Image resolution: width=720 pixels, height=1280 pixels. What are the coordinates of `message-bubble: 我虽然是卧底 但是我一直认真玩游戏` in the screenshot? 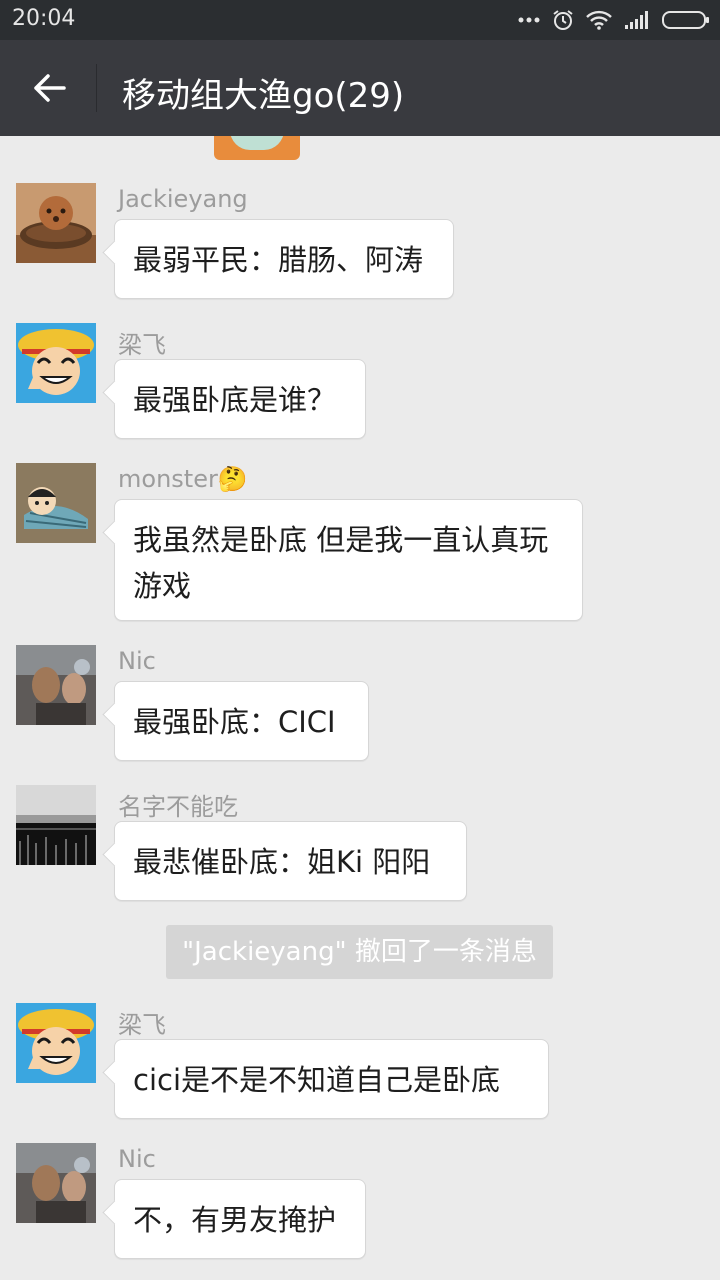 It's located at (348, 560).